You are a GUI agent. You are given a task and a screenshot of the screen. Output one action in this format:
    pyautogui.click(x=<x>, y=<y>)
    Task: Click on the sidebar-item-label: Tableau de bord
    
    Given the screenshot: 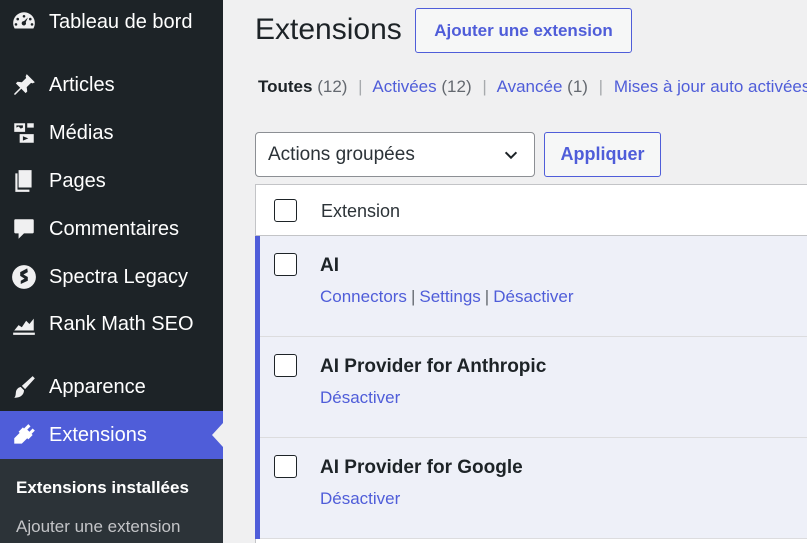 What is the action you would take?
    pyautogui.click(x=121, y=21)
    